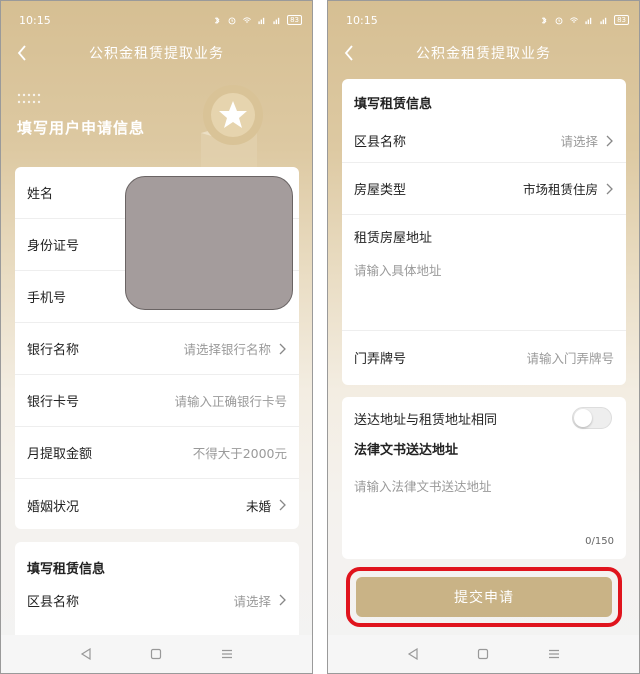  I want to click on star-medal-icon, so click(232, 126).